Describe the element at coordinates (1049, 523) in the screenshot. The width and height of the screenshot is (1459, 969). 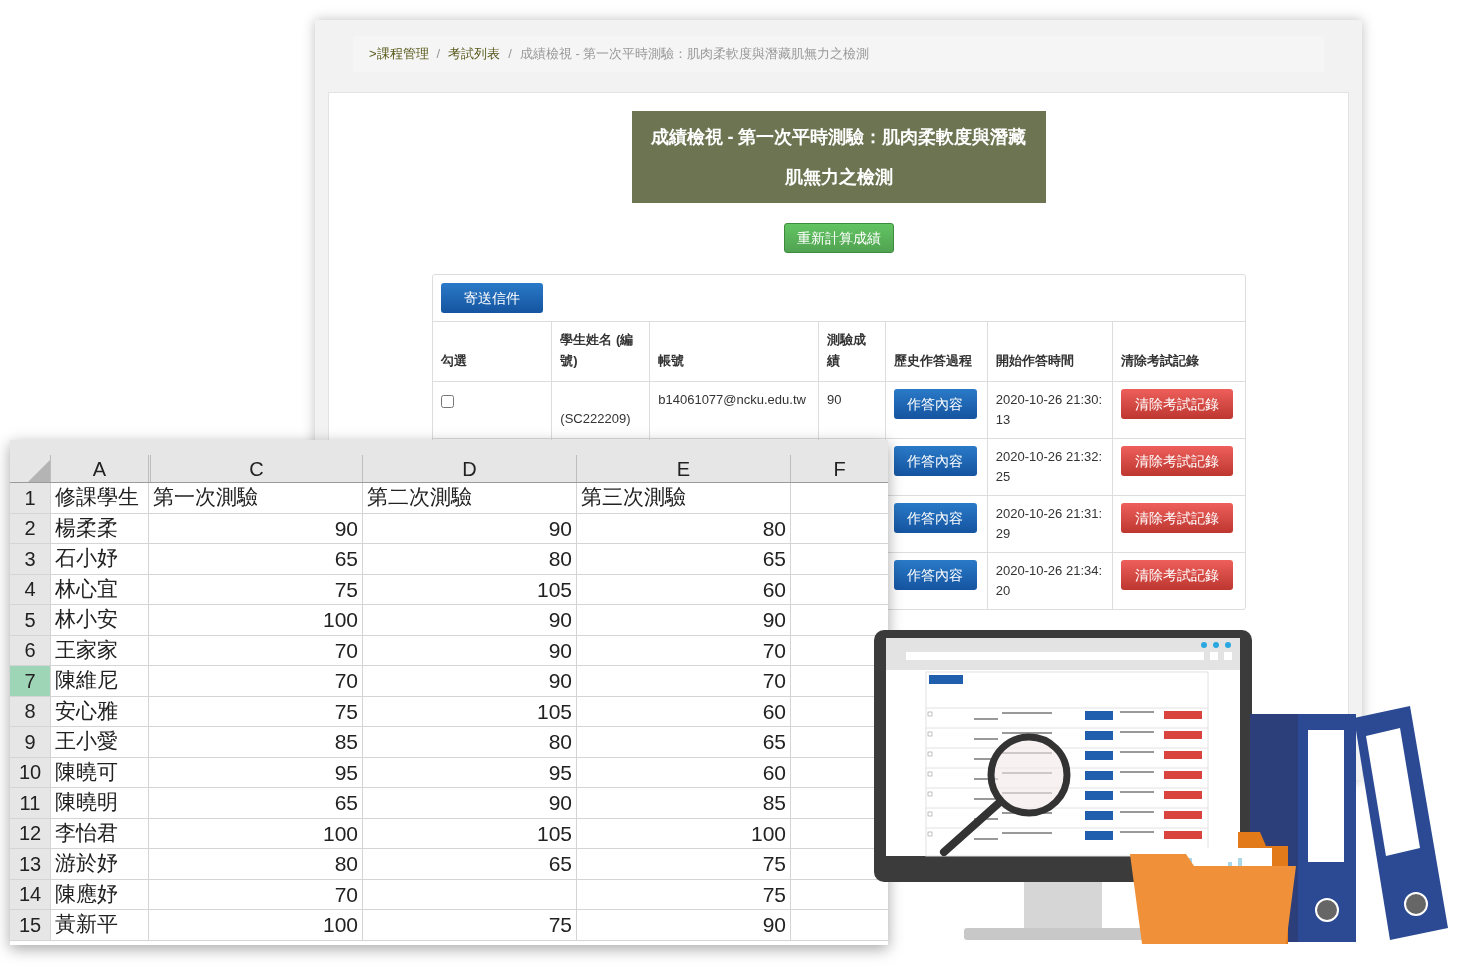
I see `table-cell: 2020-10-26 21:31:29` at that location.